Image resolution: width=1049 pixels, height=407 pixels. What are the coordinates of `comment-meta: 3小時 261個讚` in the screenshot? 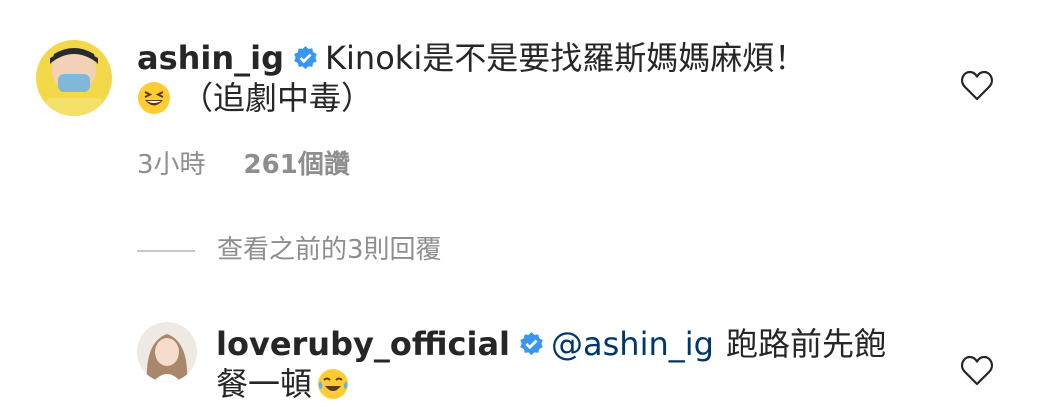 It's located at (243, 162).